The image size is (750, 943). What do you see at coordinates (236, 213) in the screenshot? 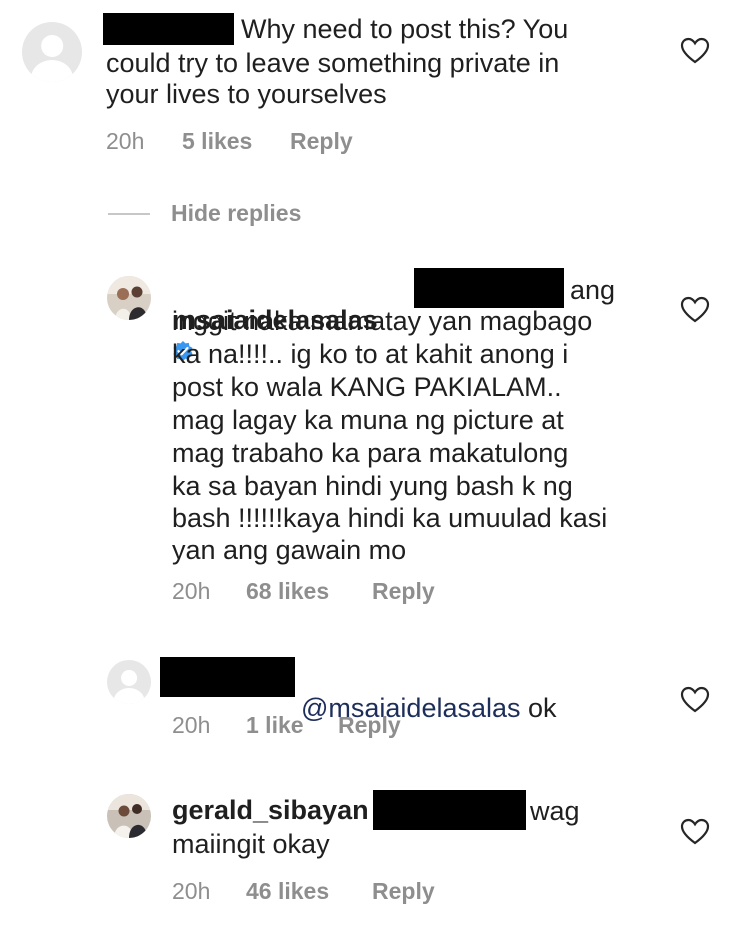
I see `hide-replies-button: Hide replies` at bounding box center [236, 213].